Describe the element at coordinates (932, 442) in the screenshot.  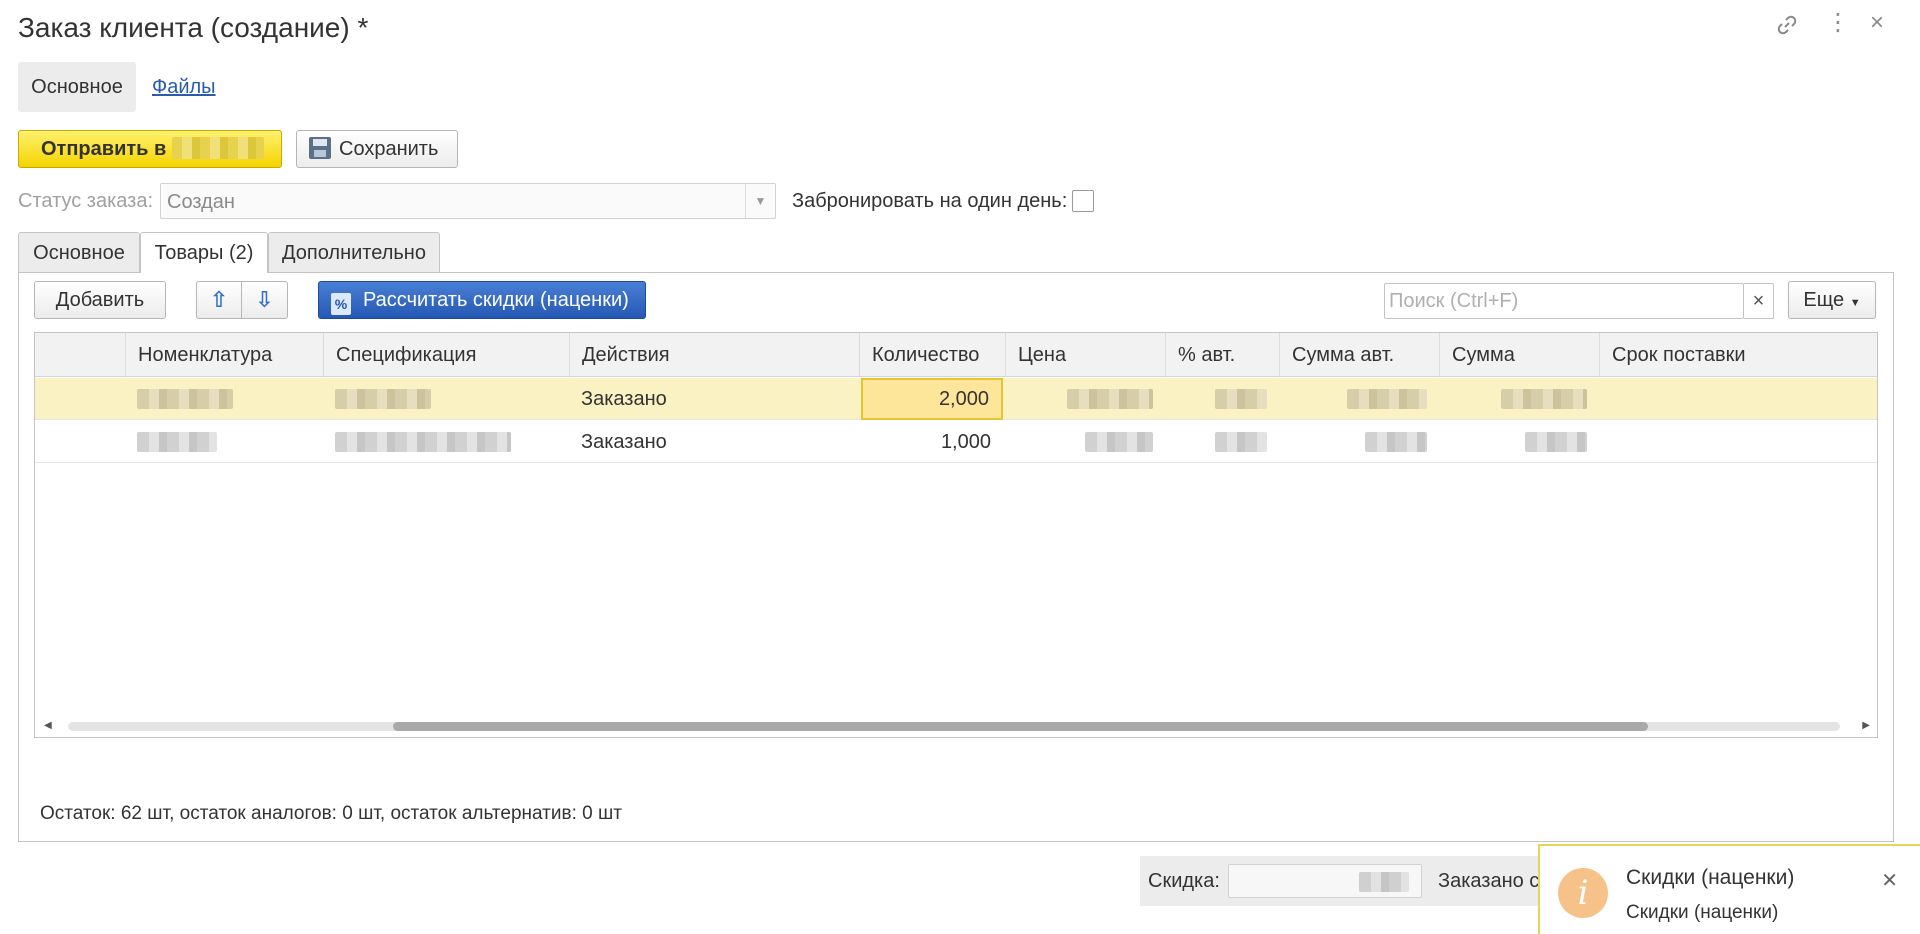
I see `quantity-cell: 1,000` at that location.